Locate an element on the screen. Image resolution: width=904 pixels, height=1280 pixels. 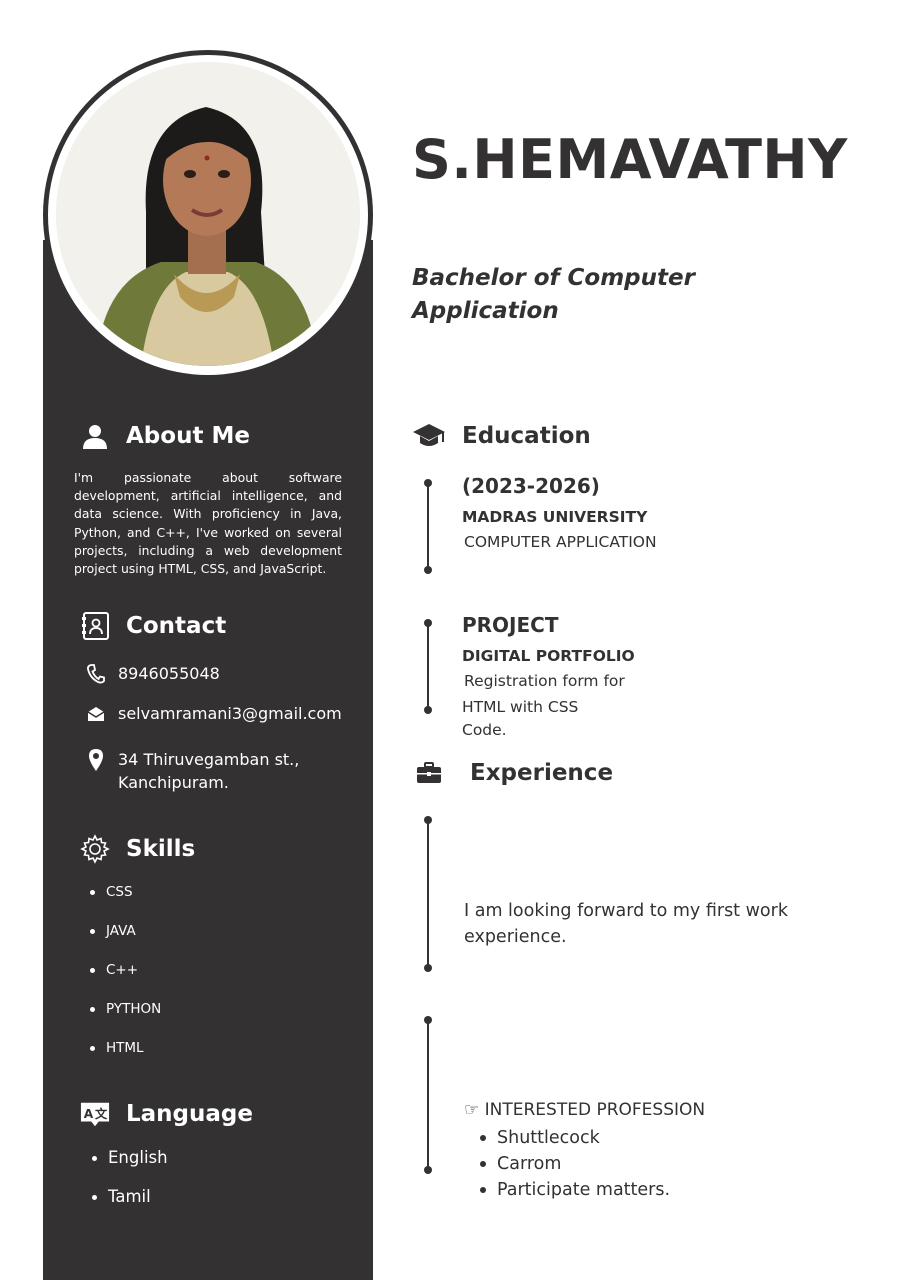
project-name: DIGITAL PORTFOLIO is located at coordinates (548, 656).